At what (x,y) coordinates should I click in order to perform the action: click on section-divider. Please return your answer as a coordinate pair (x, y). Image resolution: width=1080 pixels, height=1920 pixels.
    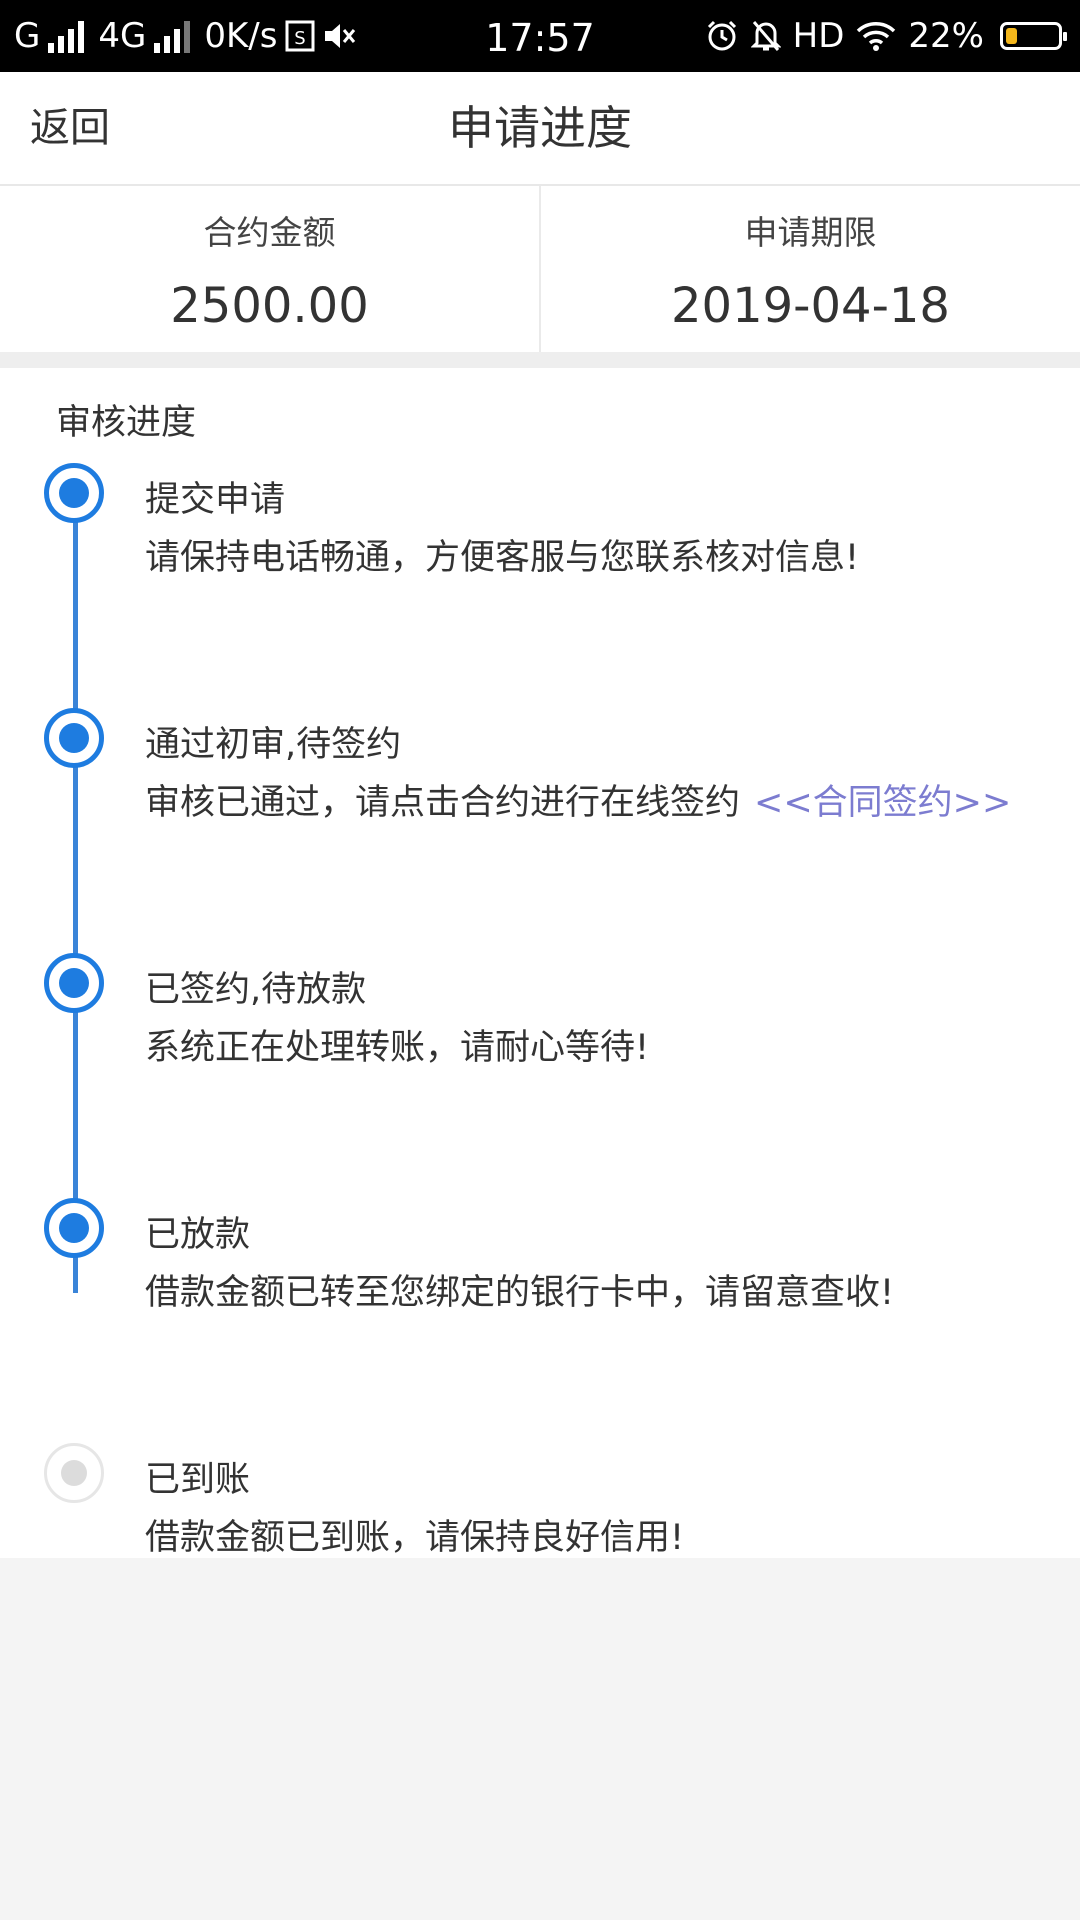
    Looking at the image, I should click on (540, 360).